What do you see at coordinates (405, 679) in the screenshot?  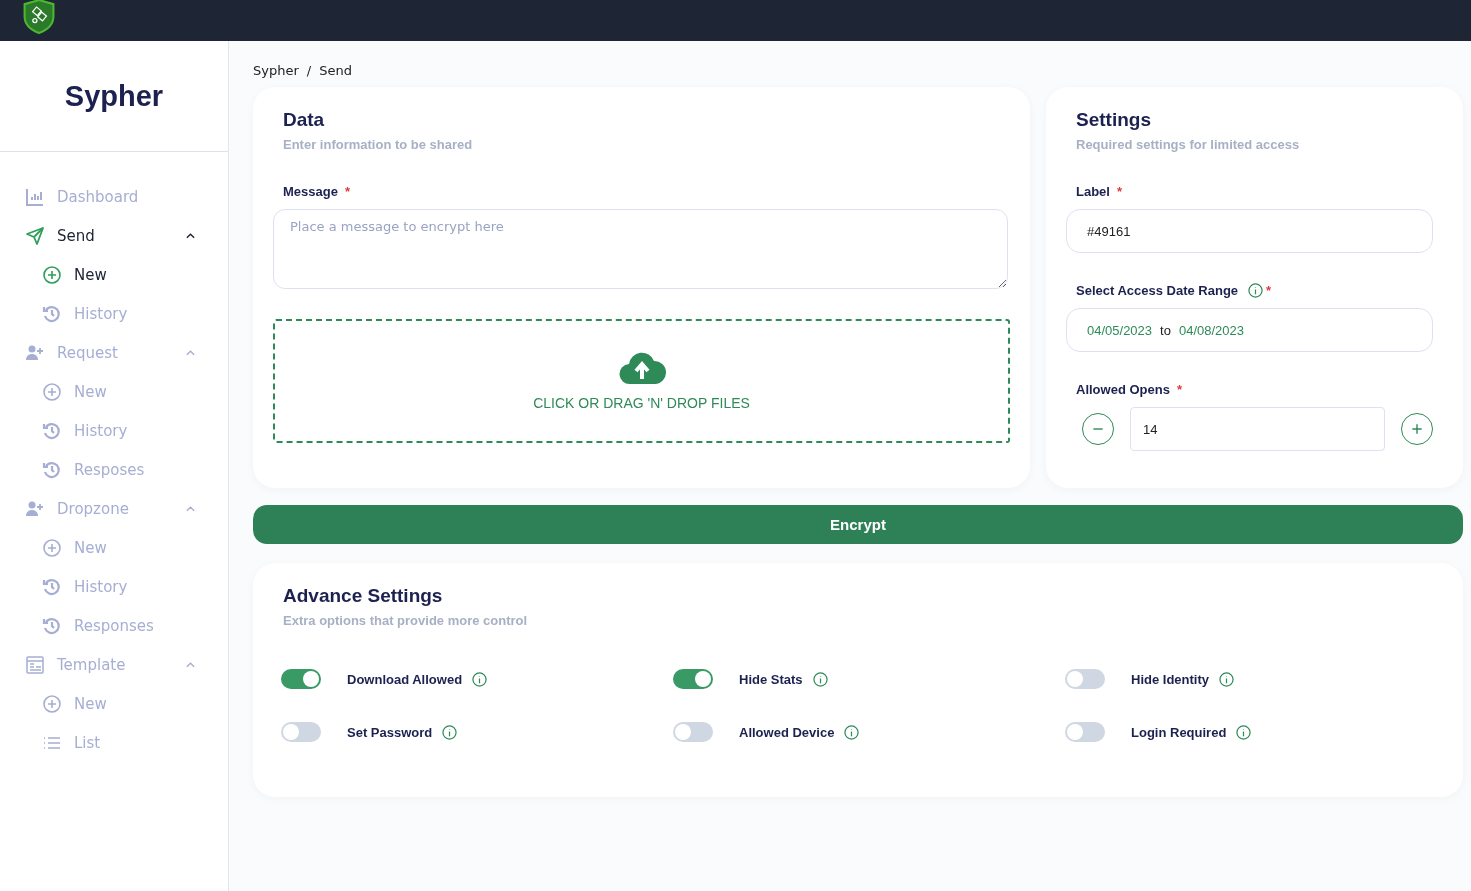 I see `option-label: Download Allowed` at bounding box center [405, 679].